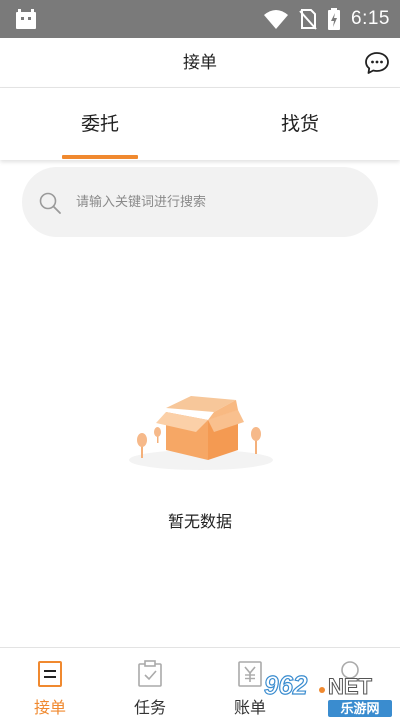 This screenshot has height=720, width=400. I want to click on watermark-logo: 962 NET 乐游网, so click(327, 693).